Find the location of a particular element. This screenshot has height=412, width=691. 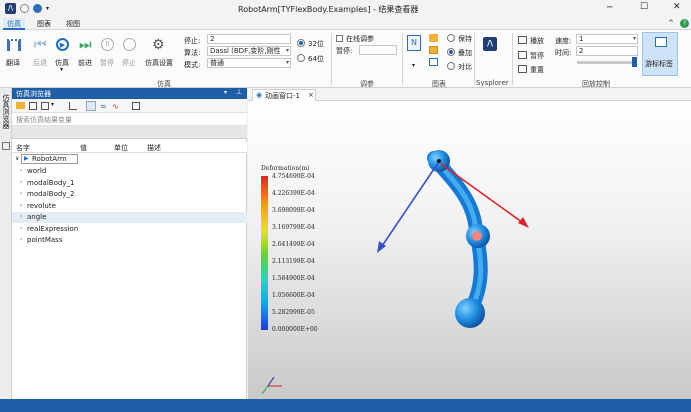

end-mass is located at coordinates (470, 313).